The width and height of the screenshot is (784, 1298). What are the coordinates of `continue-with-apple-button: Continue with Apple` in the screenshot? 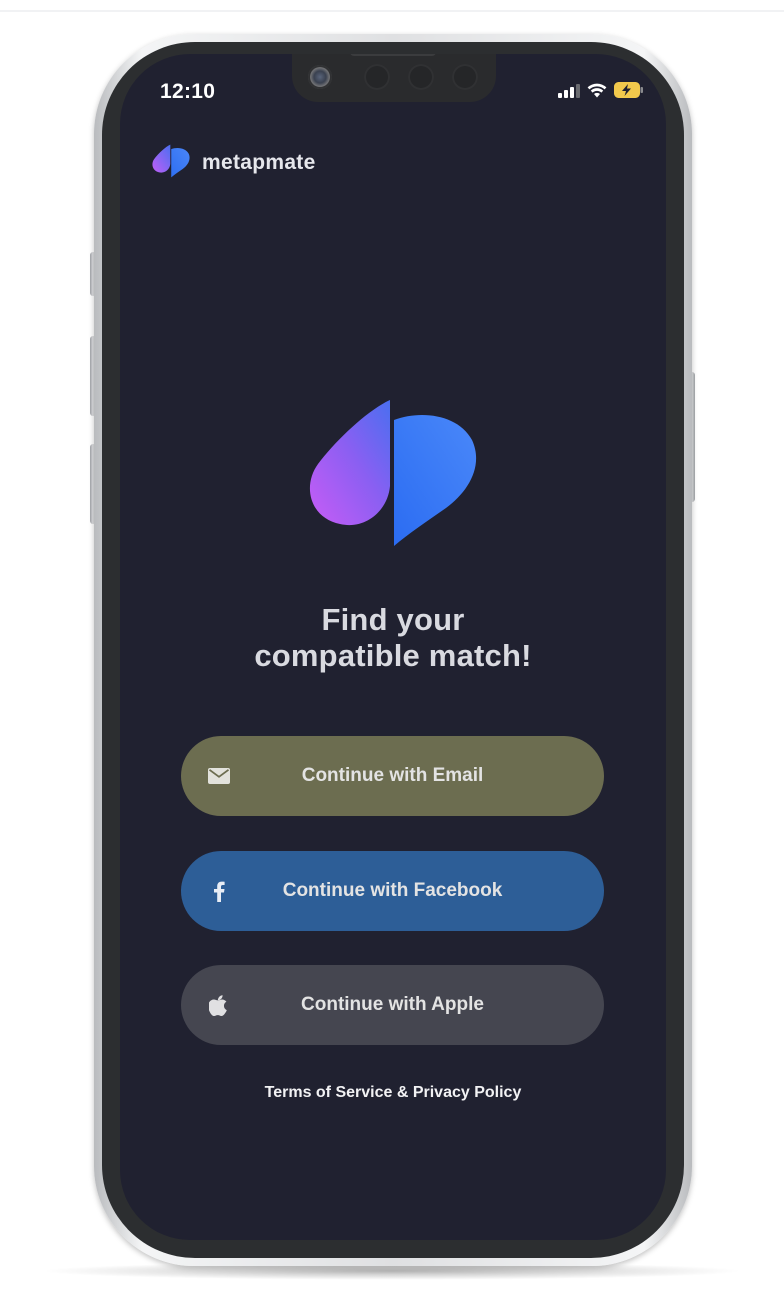 It's located at (392, 1005).